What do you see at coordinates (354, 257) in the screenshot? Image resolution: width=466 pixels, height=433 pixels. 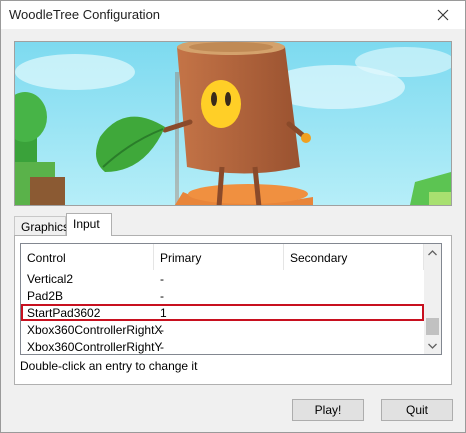 I see `column-header-secondary: Secondary` at bounding box center [354, 257].